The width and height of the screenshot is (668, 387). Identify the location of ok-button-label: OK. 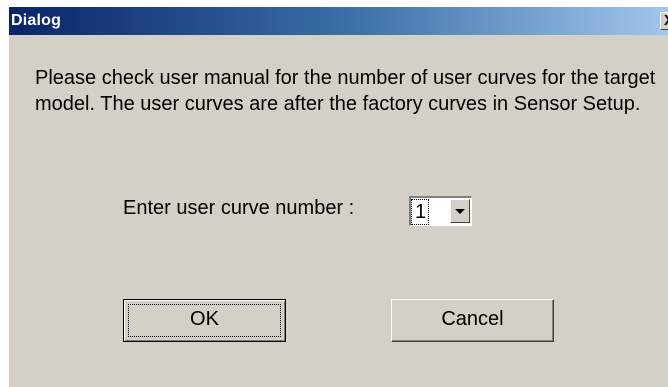
(204, 319).